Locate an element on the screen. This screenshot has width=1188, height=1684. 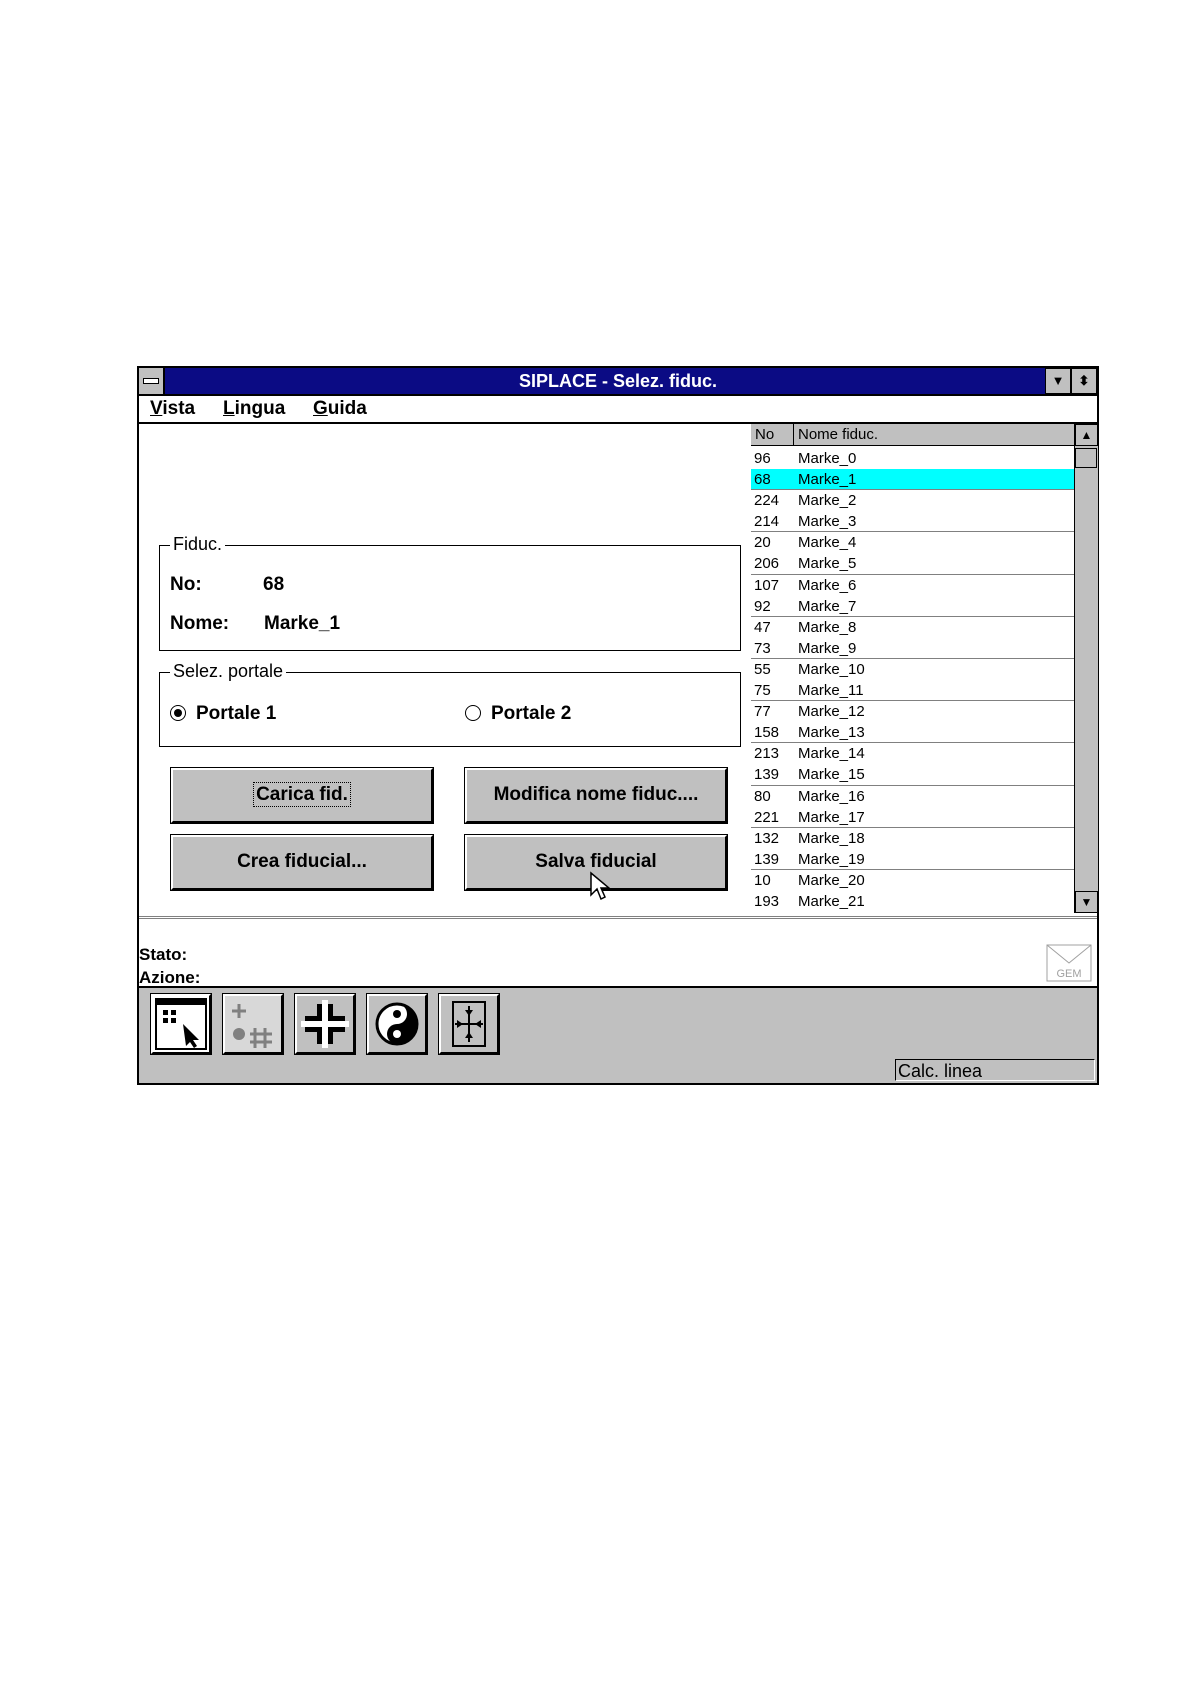
list-item: 68 Marke_1 is located at coordinates (912, 480).